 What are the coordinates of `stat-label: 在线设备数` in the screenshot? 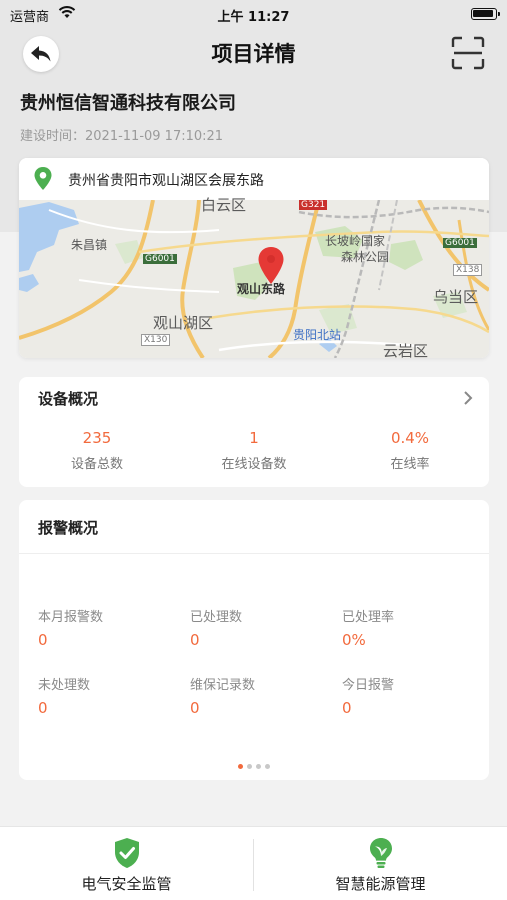 It's located at (254, 464).